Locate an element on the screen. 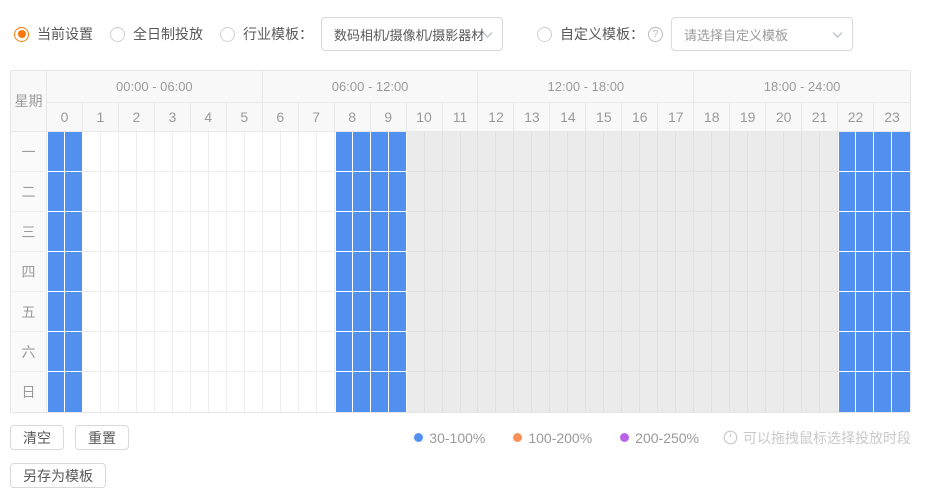  reset-button: 重置 is located at coordinates (102, 437).